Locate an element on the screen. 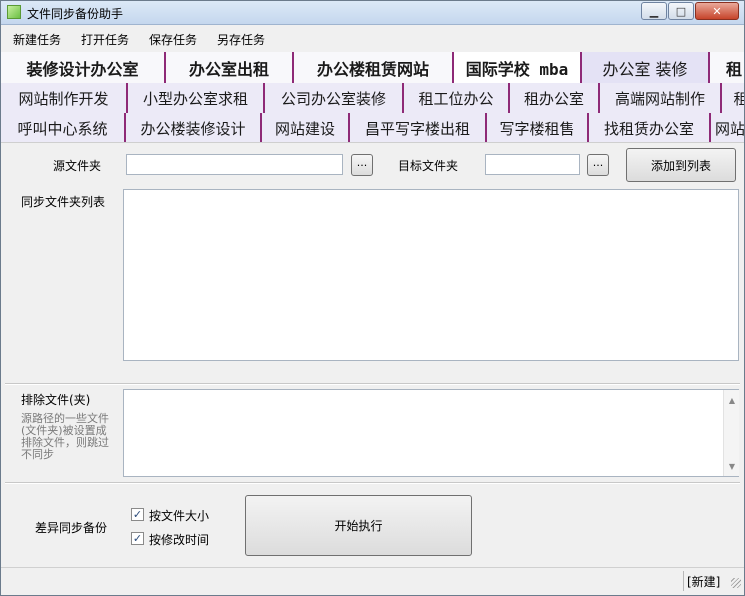 This screenshot has height=596, width=745. ad-link: 网站 is located at coordinates (727, 127).